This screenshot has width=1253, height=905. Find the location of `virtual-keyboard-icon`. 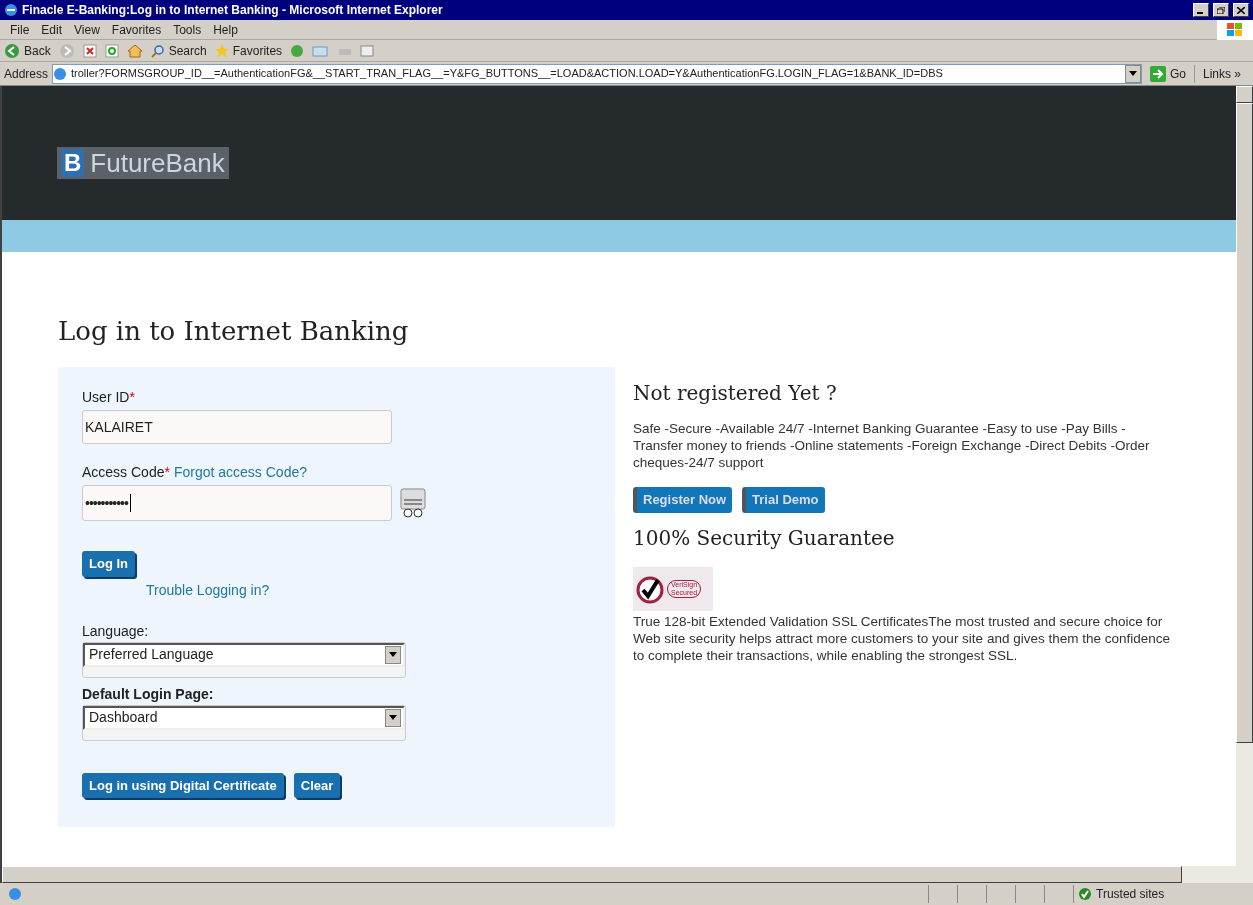

virtual-keyboard-icon is located at coordinates (413, 503).